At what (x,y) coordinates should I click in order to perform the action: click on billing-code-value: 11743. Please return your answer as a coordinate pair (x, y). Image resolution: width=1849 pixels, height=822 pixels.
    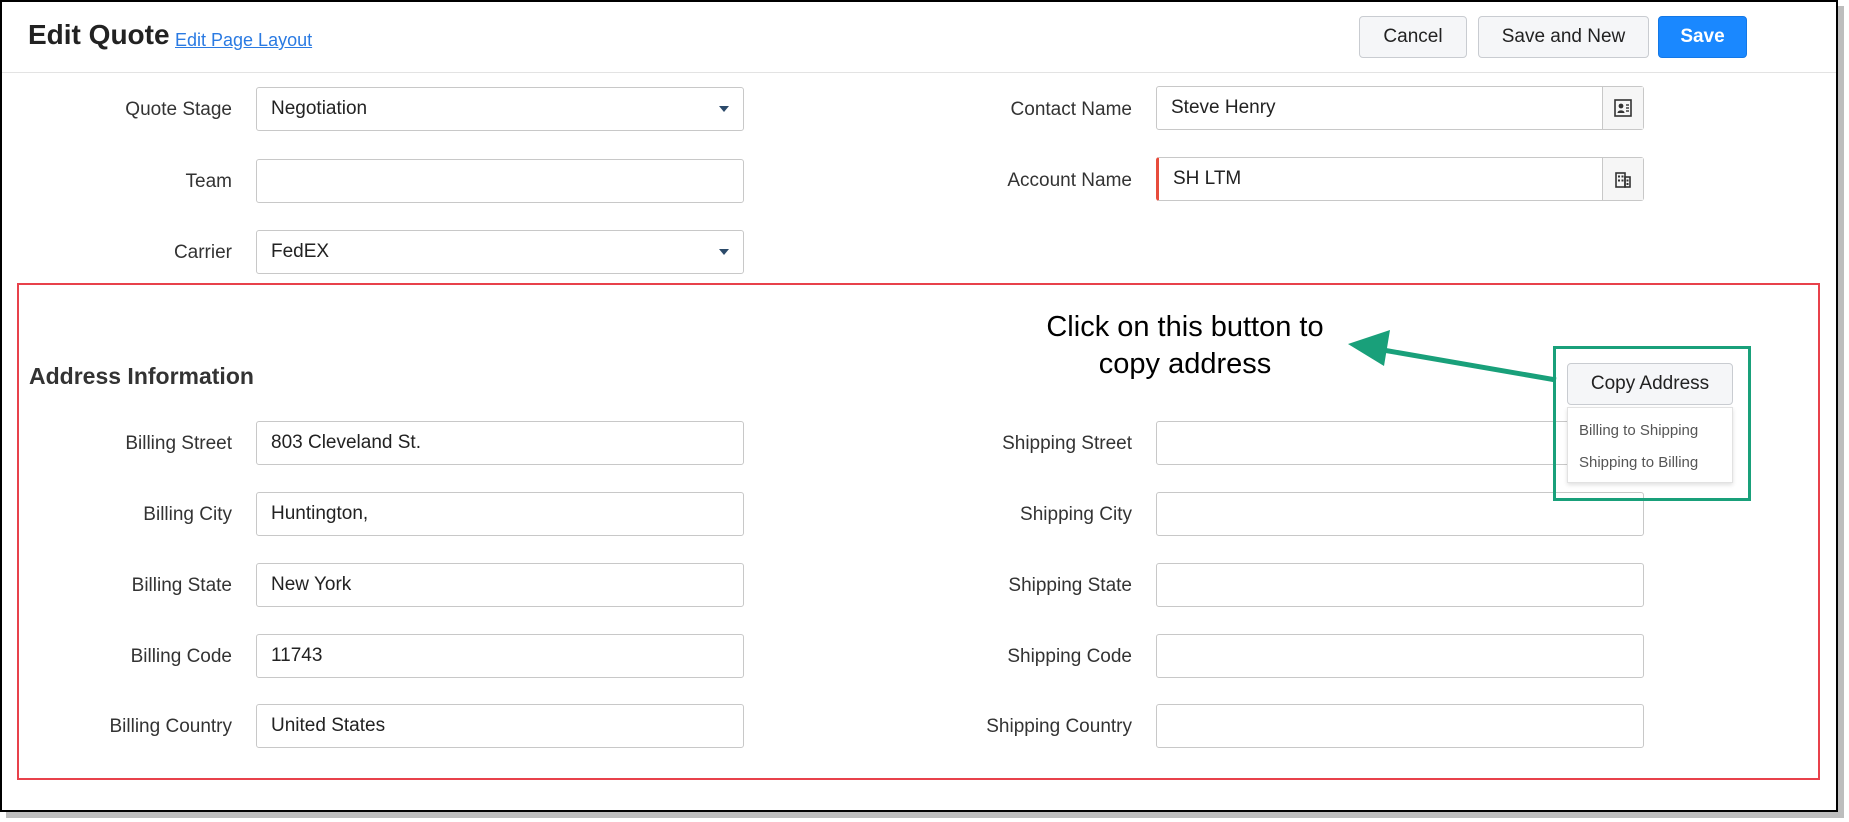
    Looking at the image, I should click on (297, 655).